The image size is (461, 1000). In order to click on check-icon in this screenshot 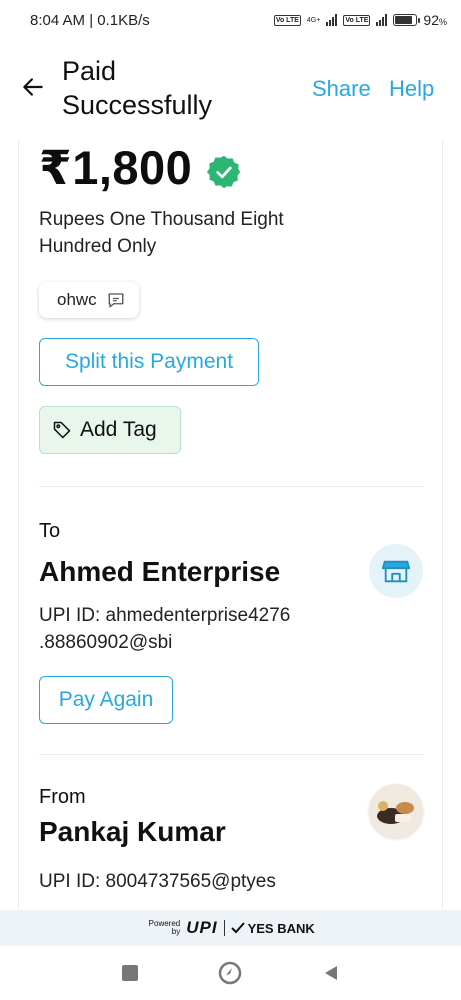, I will do `click(237, 928)`.